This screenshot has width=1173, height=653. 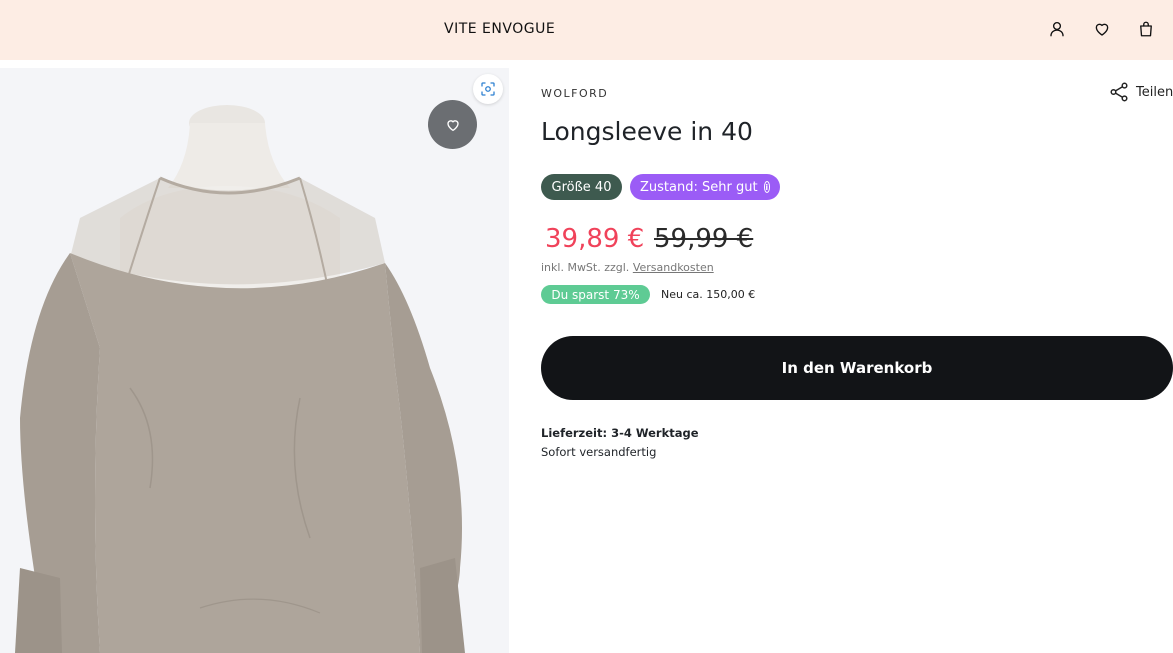 What do you see at coordinates (586, 30) in the screenshot?
I see `site-header: VITE ENVOGUE` at bounding box center [586, 30].